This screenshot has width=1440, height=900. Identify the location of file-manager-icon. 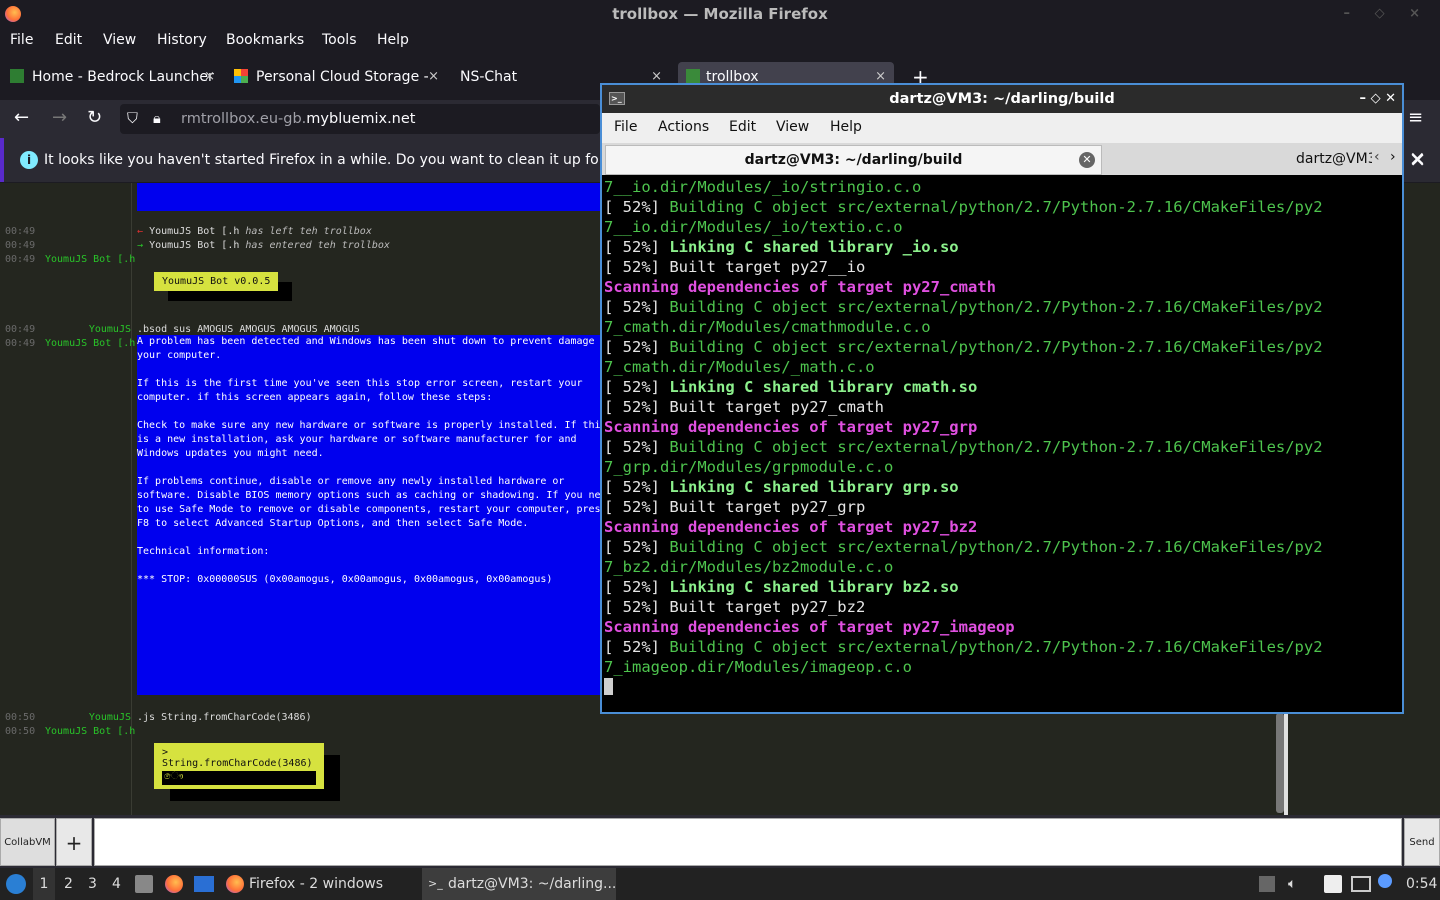
(144, 884).